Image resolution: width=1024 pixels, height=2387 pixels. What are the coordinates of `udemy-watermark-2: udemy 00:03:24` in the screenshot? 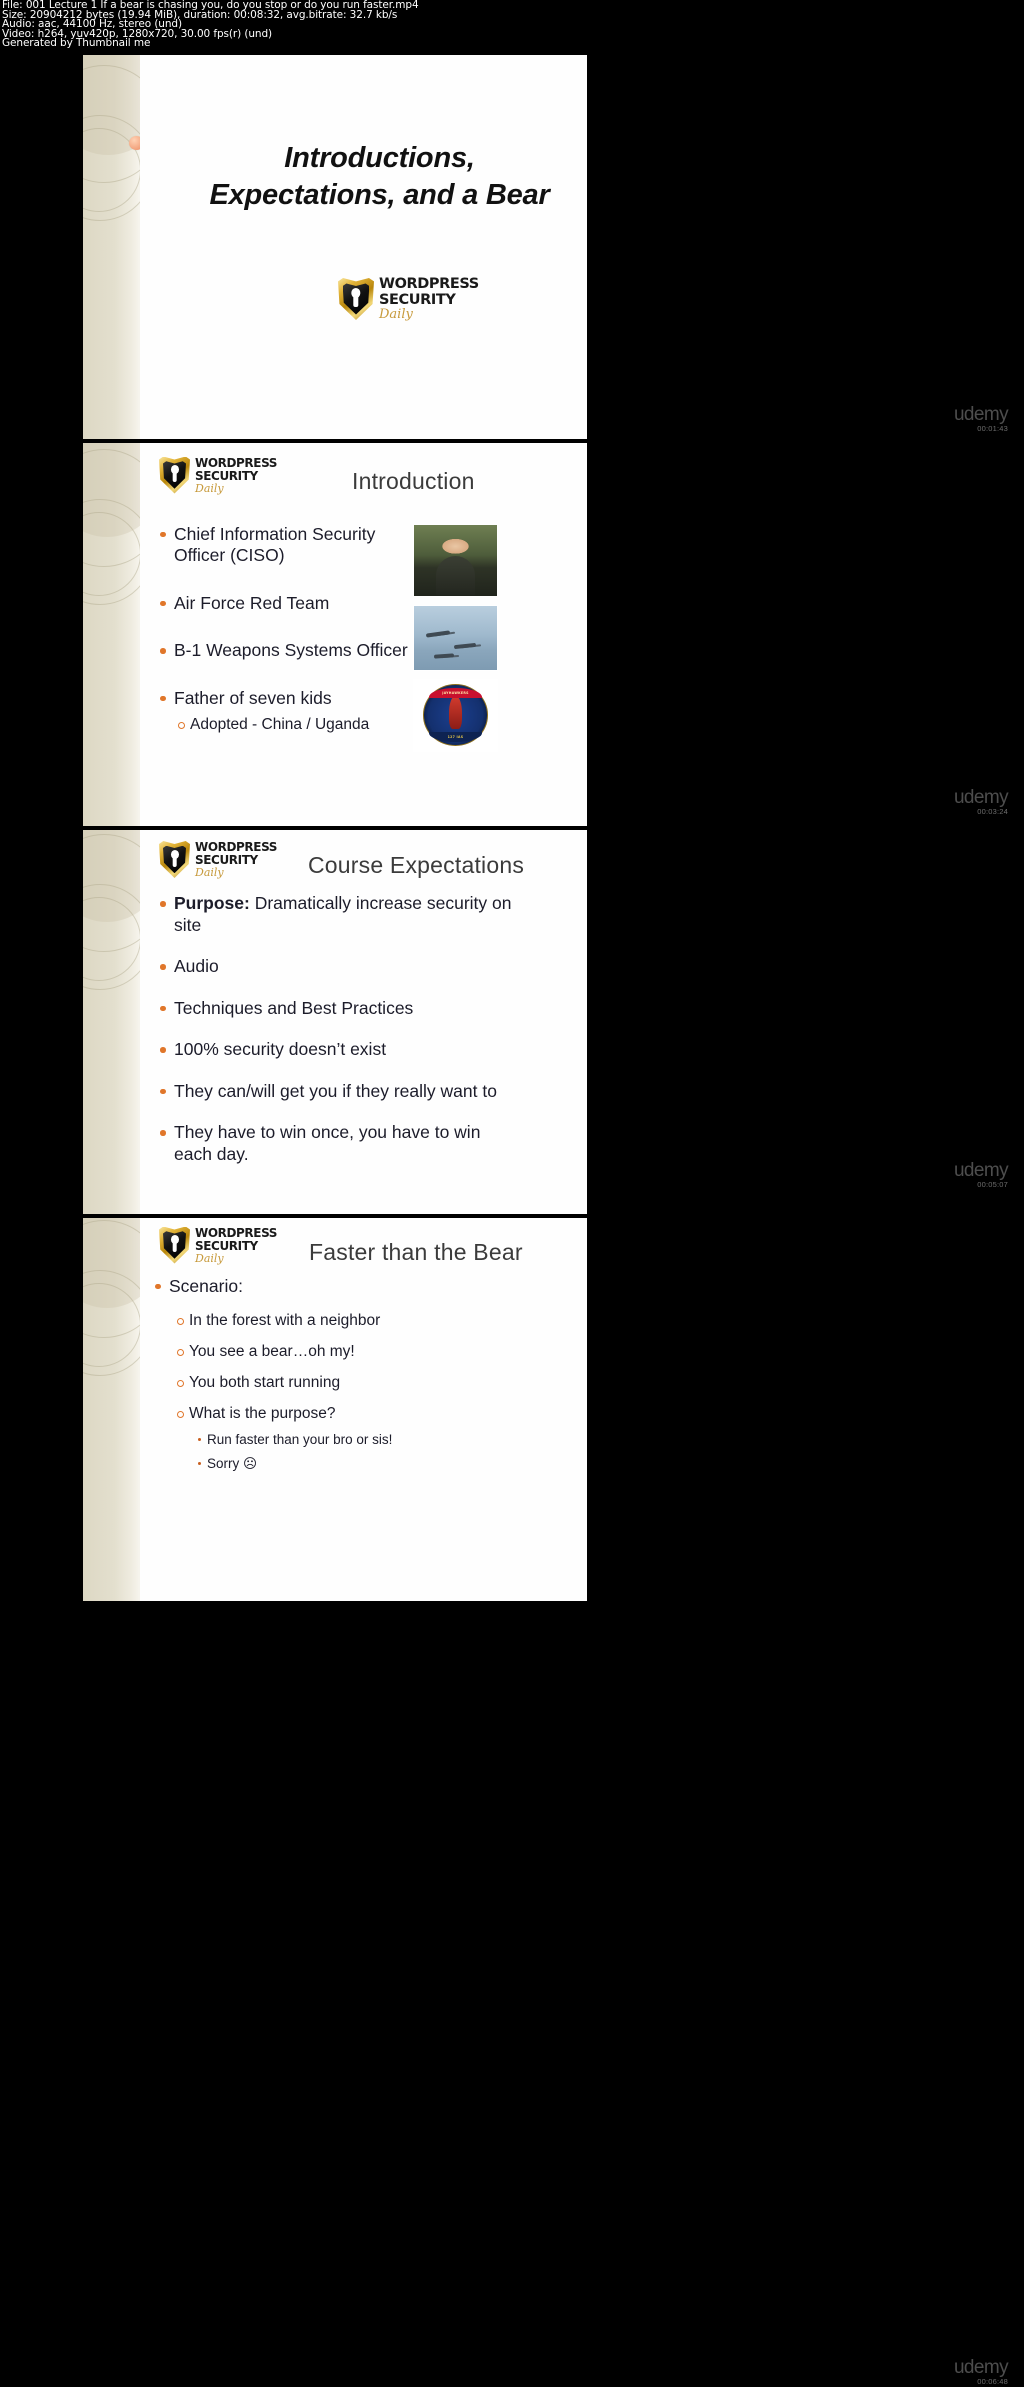 It's located at (953, 801).